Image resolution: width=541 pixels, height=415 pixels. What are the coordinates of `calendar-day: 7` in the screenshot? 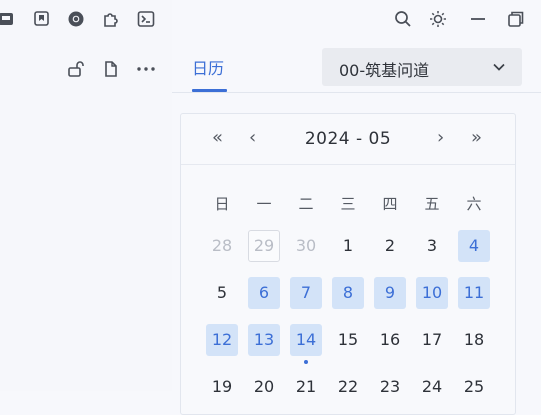 It's located at (306, 293).